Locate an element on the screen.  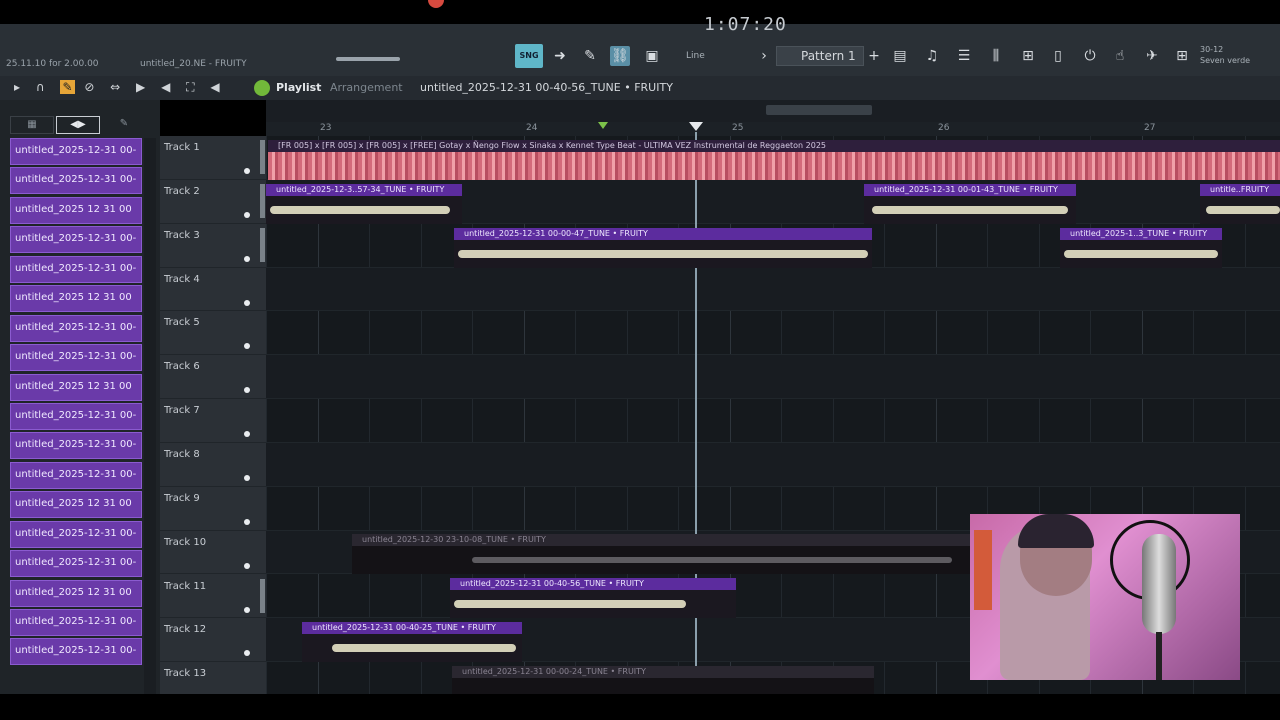
track-name: Track 1 is located at coordinates (182, 147).